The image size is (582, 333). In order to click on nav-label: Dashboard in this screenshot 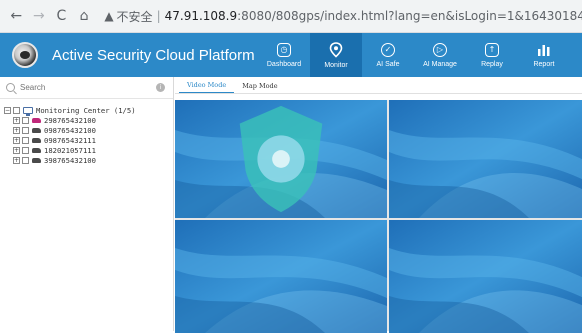, I will do `click(284, 64)`.